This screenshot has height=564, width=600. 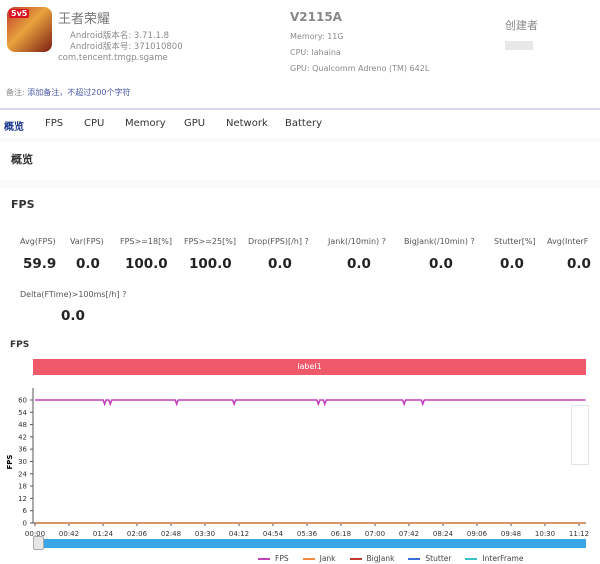 I want to click on package-name: com.tencent.tmgp.sgame, so click(x=113, y=58).